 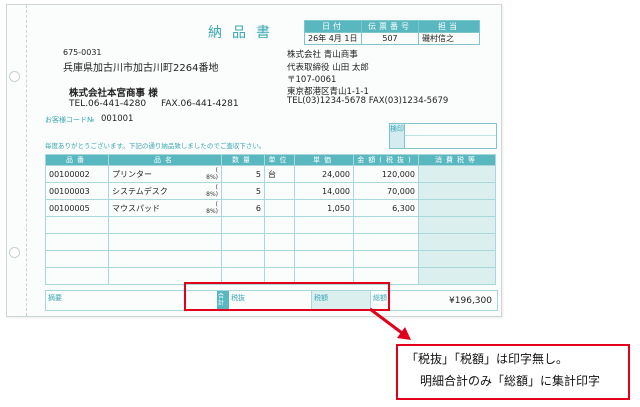 I want to click on callout-box: 「税抜」「税額」は印字無し。 明細合計のみ「総額」に集計印字, so click(x=513, y=372).